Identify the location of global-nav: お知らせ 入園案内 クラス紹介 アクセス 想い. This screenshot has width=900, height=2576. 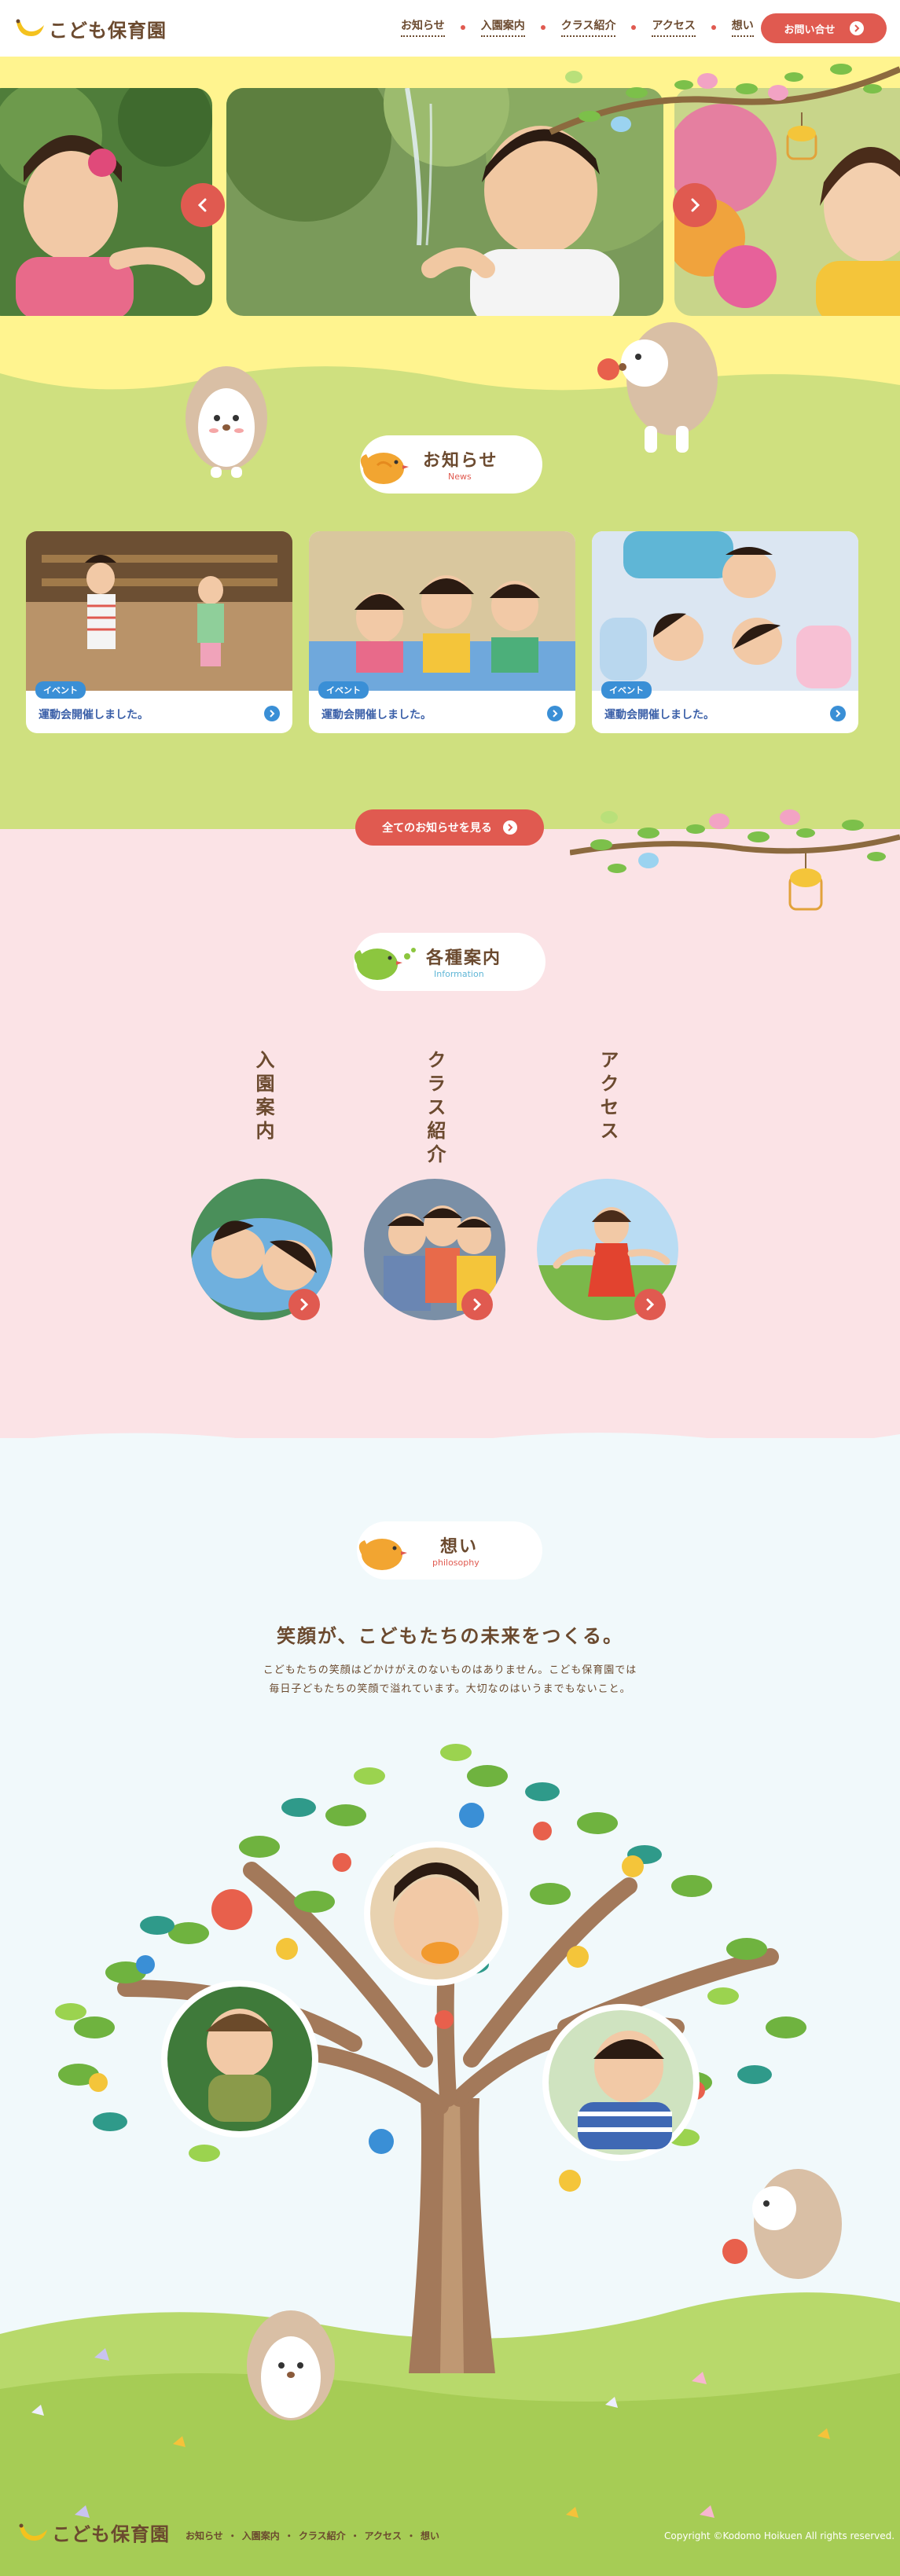
(577, 27).